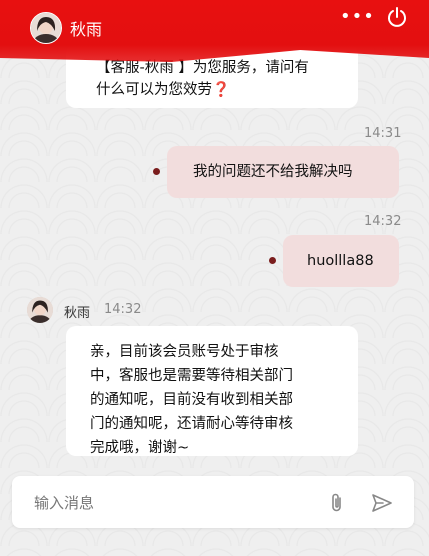  Describe the element at coordinates (221, 90) in the screenshot. I see `question-mark-icon: ❓` at that location.